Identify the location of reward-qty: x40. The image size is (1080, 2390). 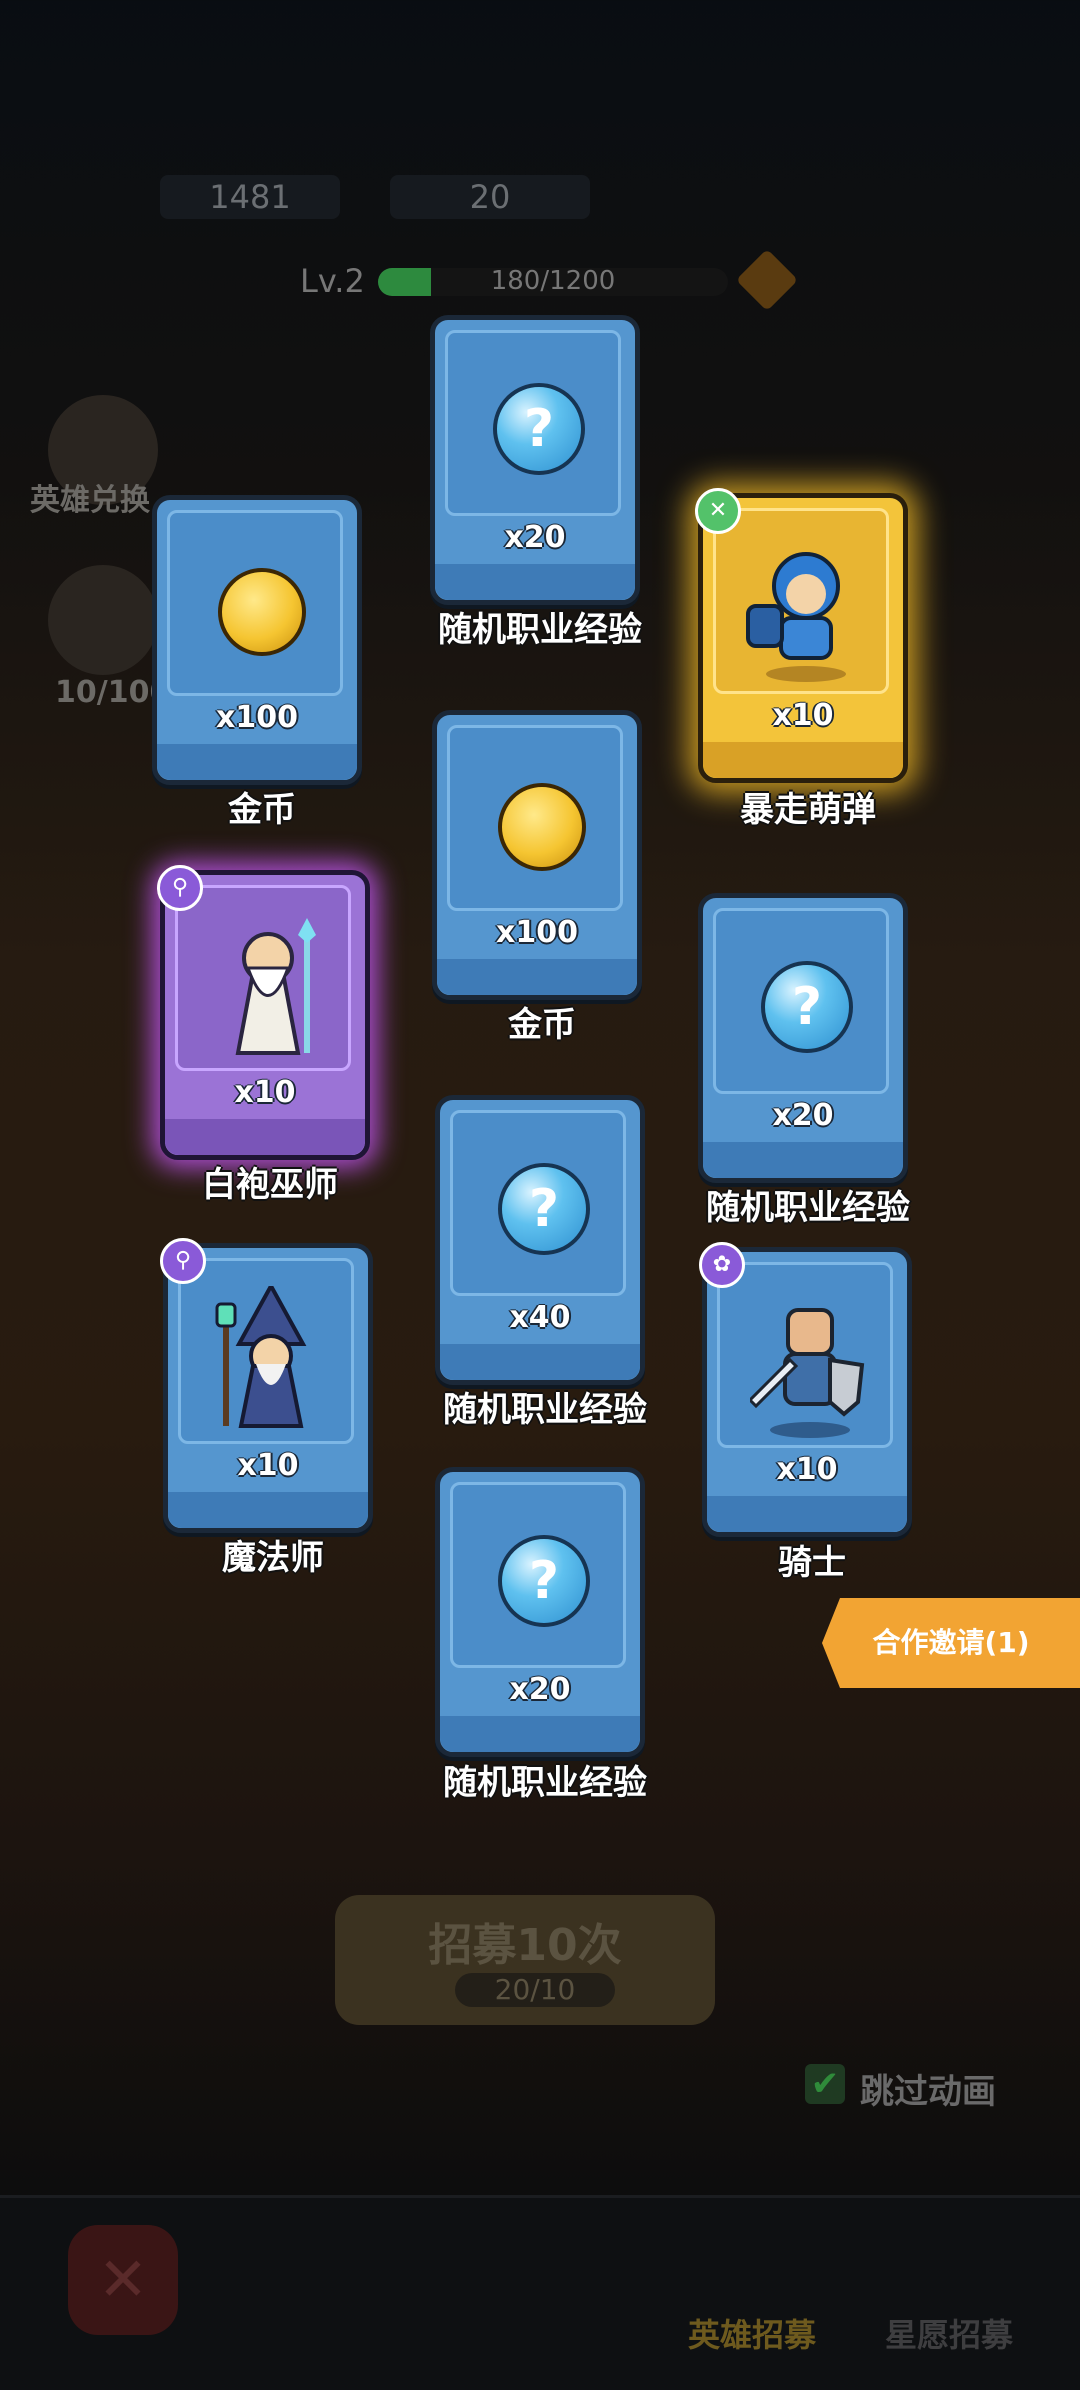
(540, 1317).